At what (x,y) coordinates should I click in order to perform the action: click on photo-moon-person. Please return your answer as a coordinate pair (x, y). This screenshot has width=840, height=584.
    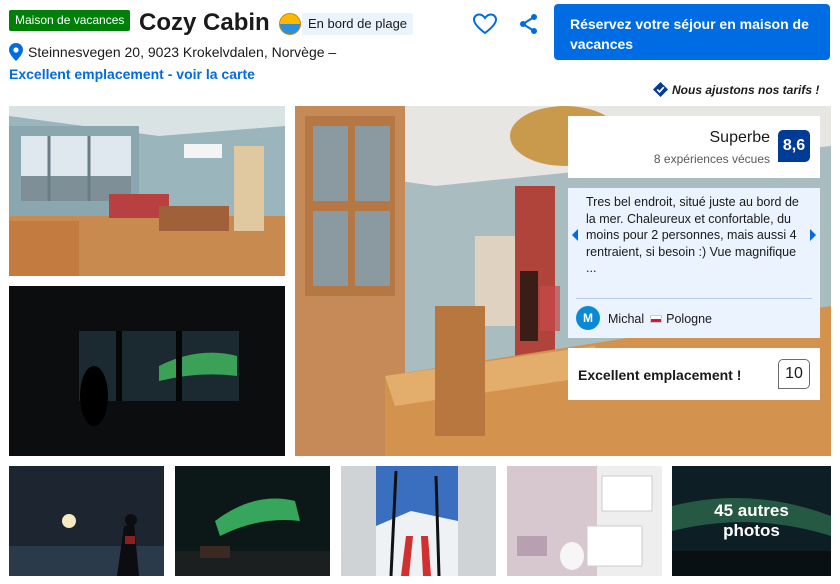
    Looking at the image, I should click on (86, 521).